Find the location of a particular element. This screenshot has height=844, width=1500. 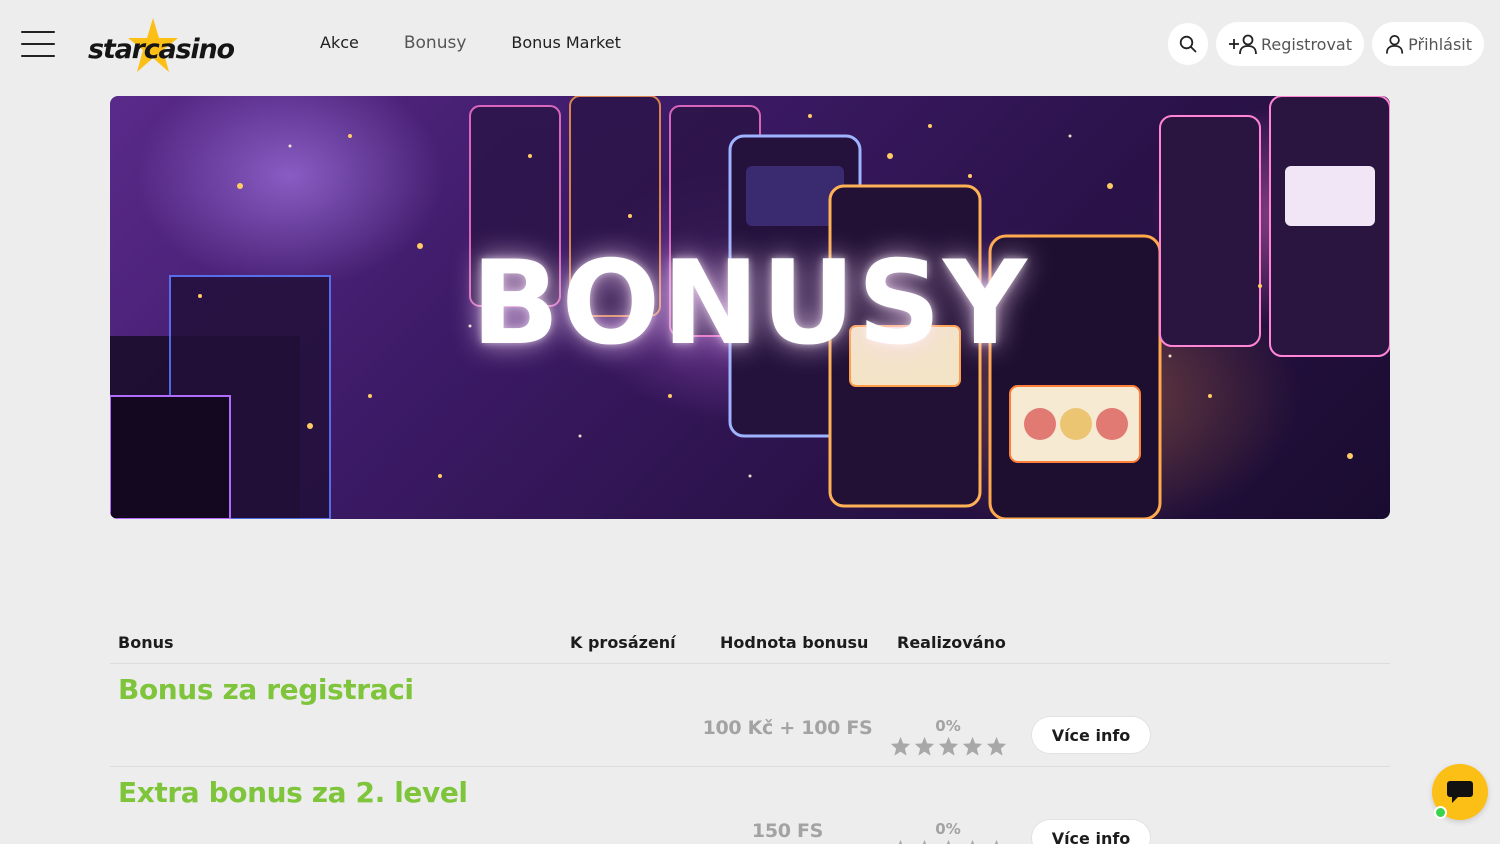

online-status-dot is located at coordinates (1440, 812).